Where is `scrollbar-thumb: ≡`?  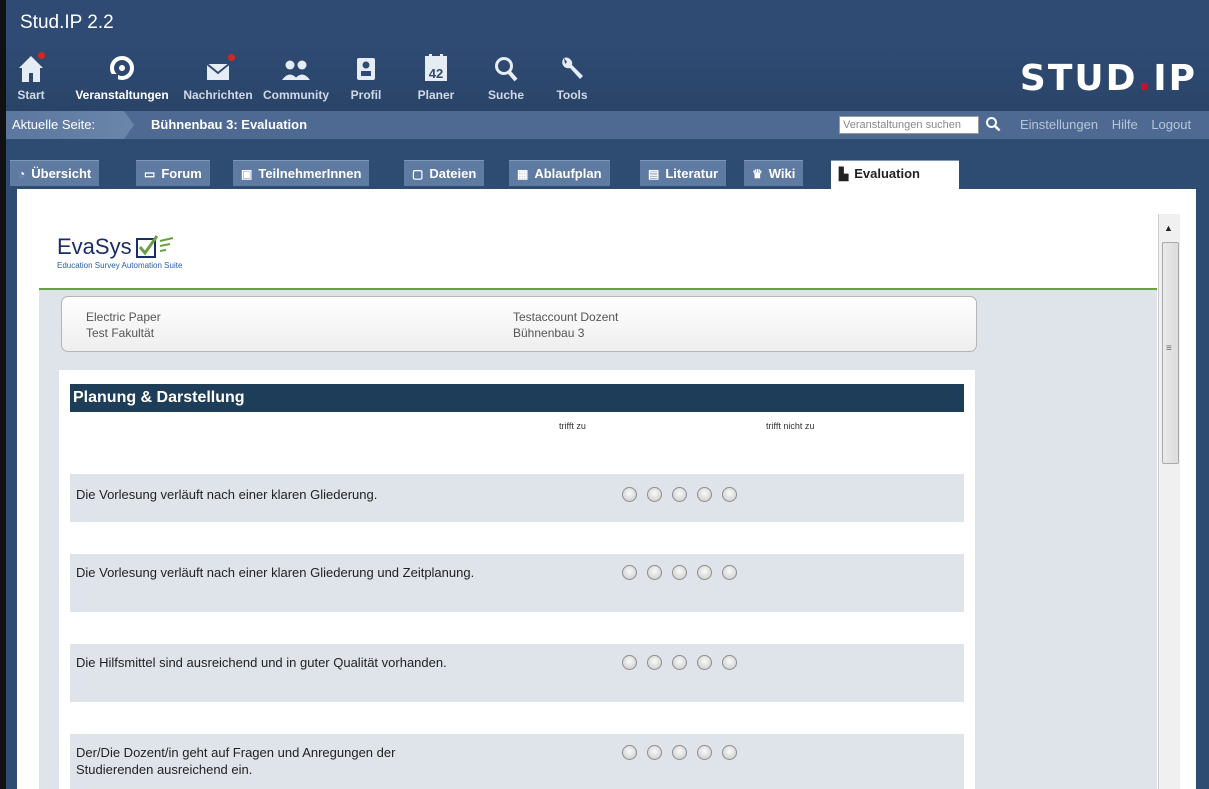
scrollbar-thumb: ≡ is located at coordinates (1170, 353).